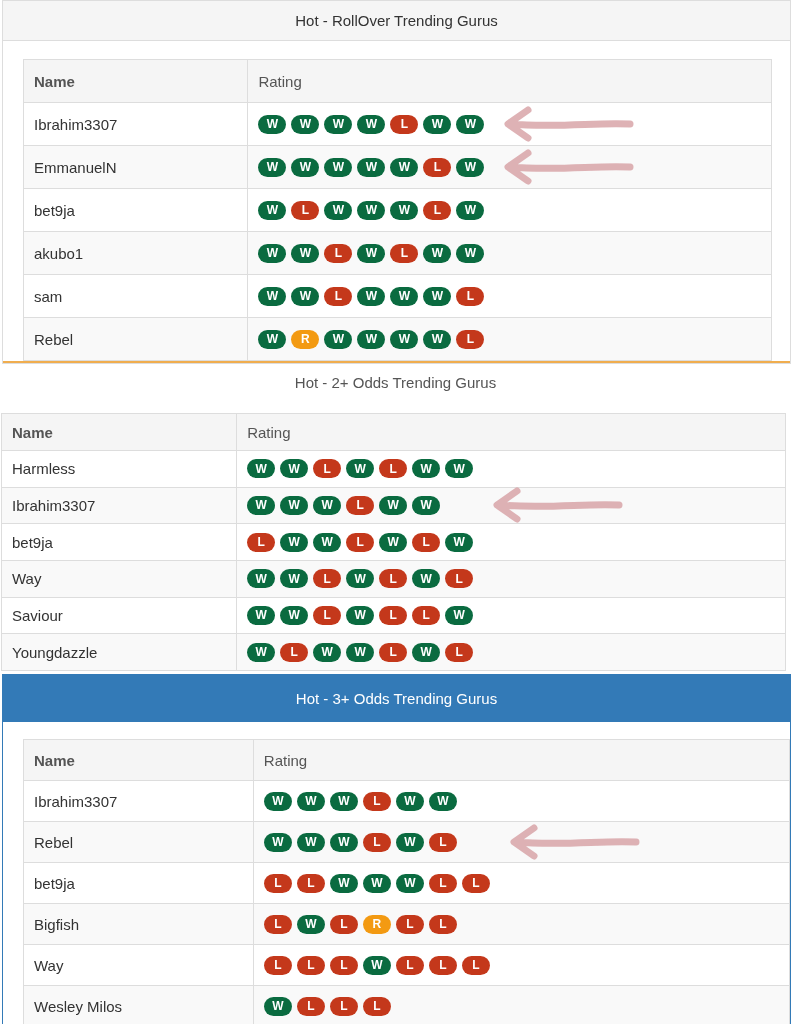  Describe the element at coordinates (135, 296) in the screenshot. I see `name-cell: sam` at that location.